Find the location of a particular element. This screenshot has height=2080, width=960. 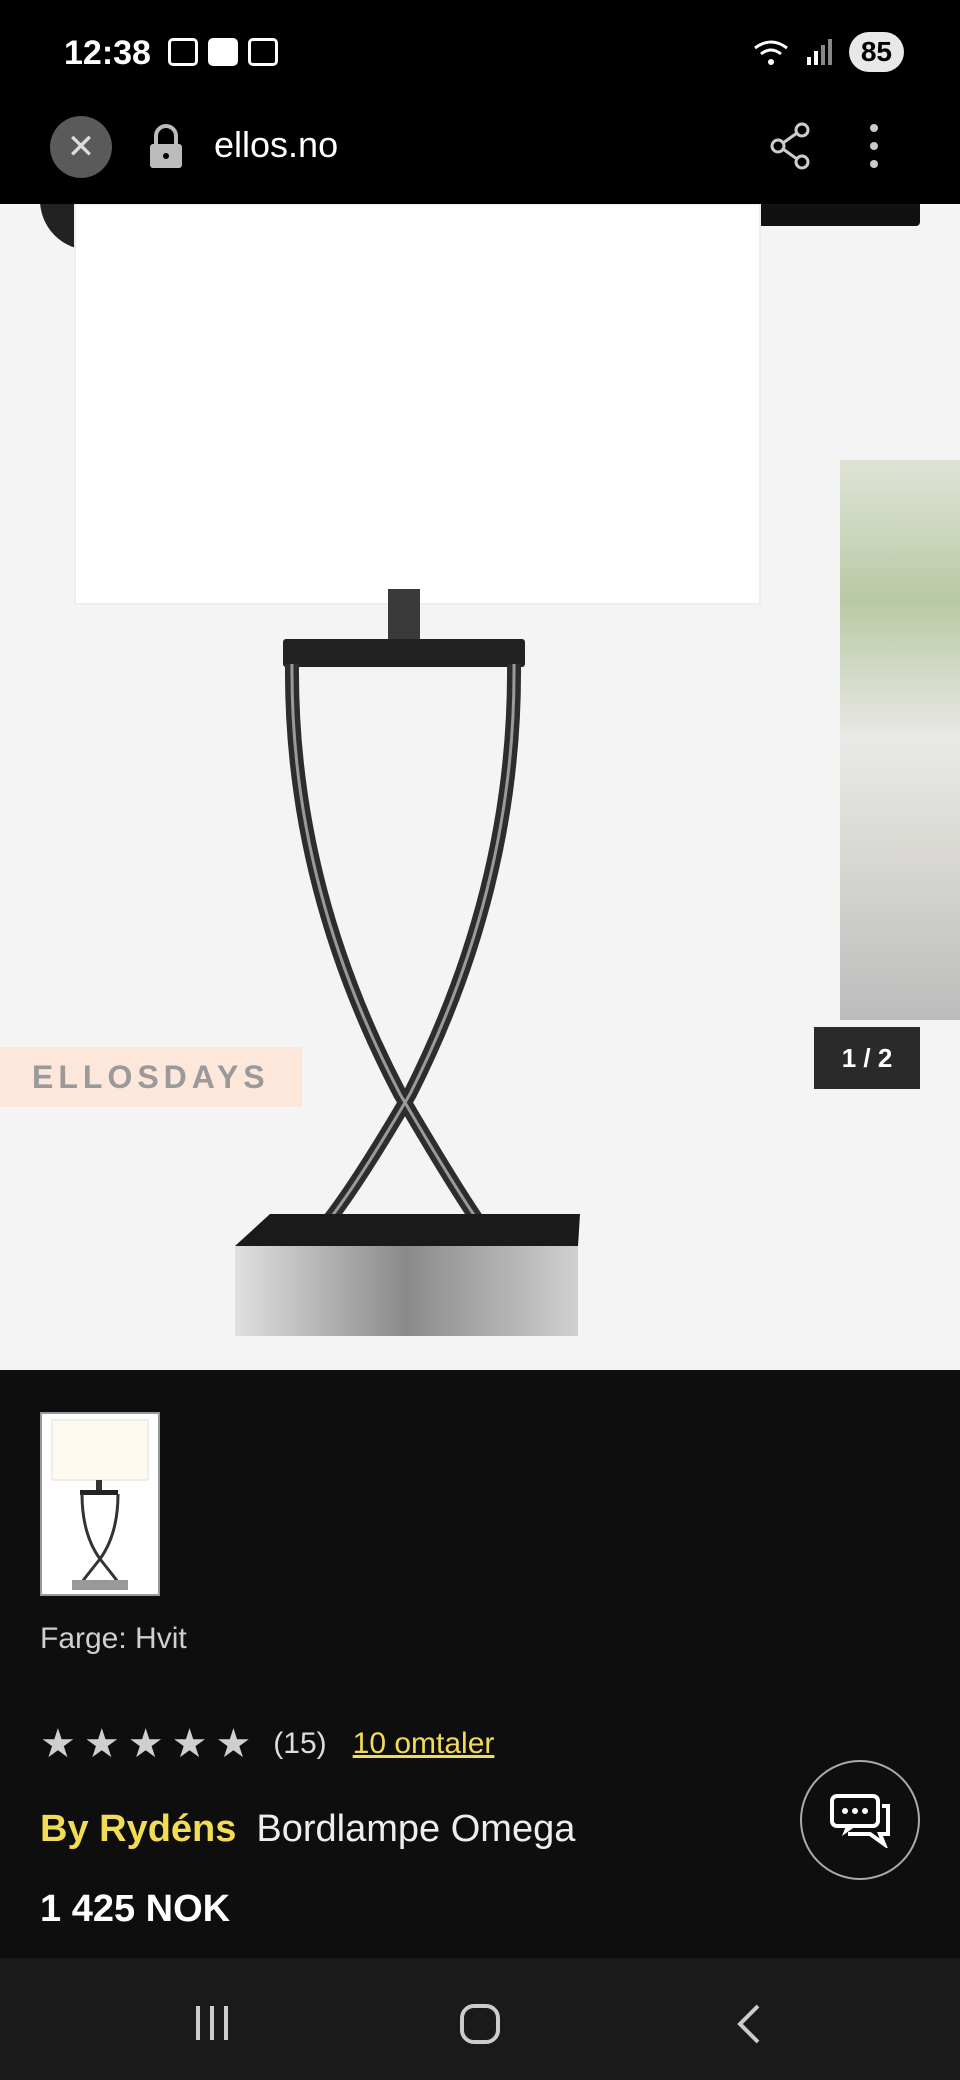

reviews-link: 10 omtaler is located at coordinates (424, 1744).